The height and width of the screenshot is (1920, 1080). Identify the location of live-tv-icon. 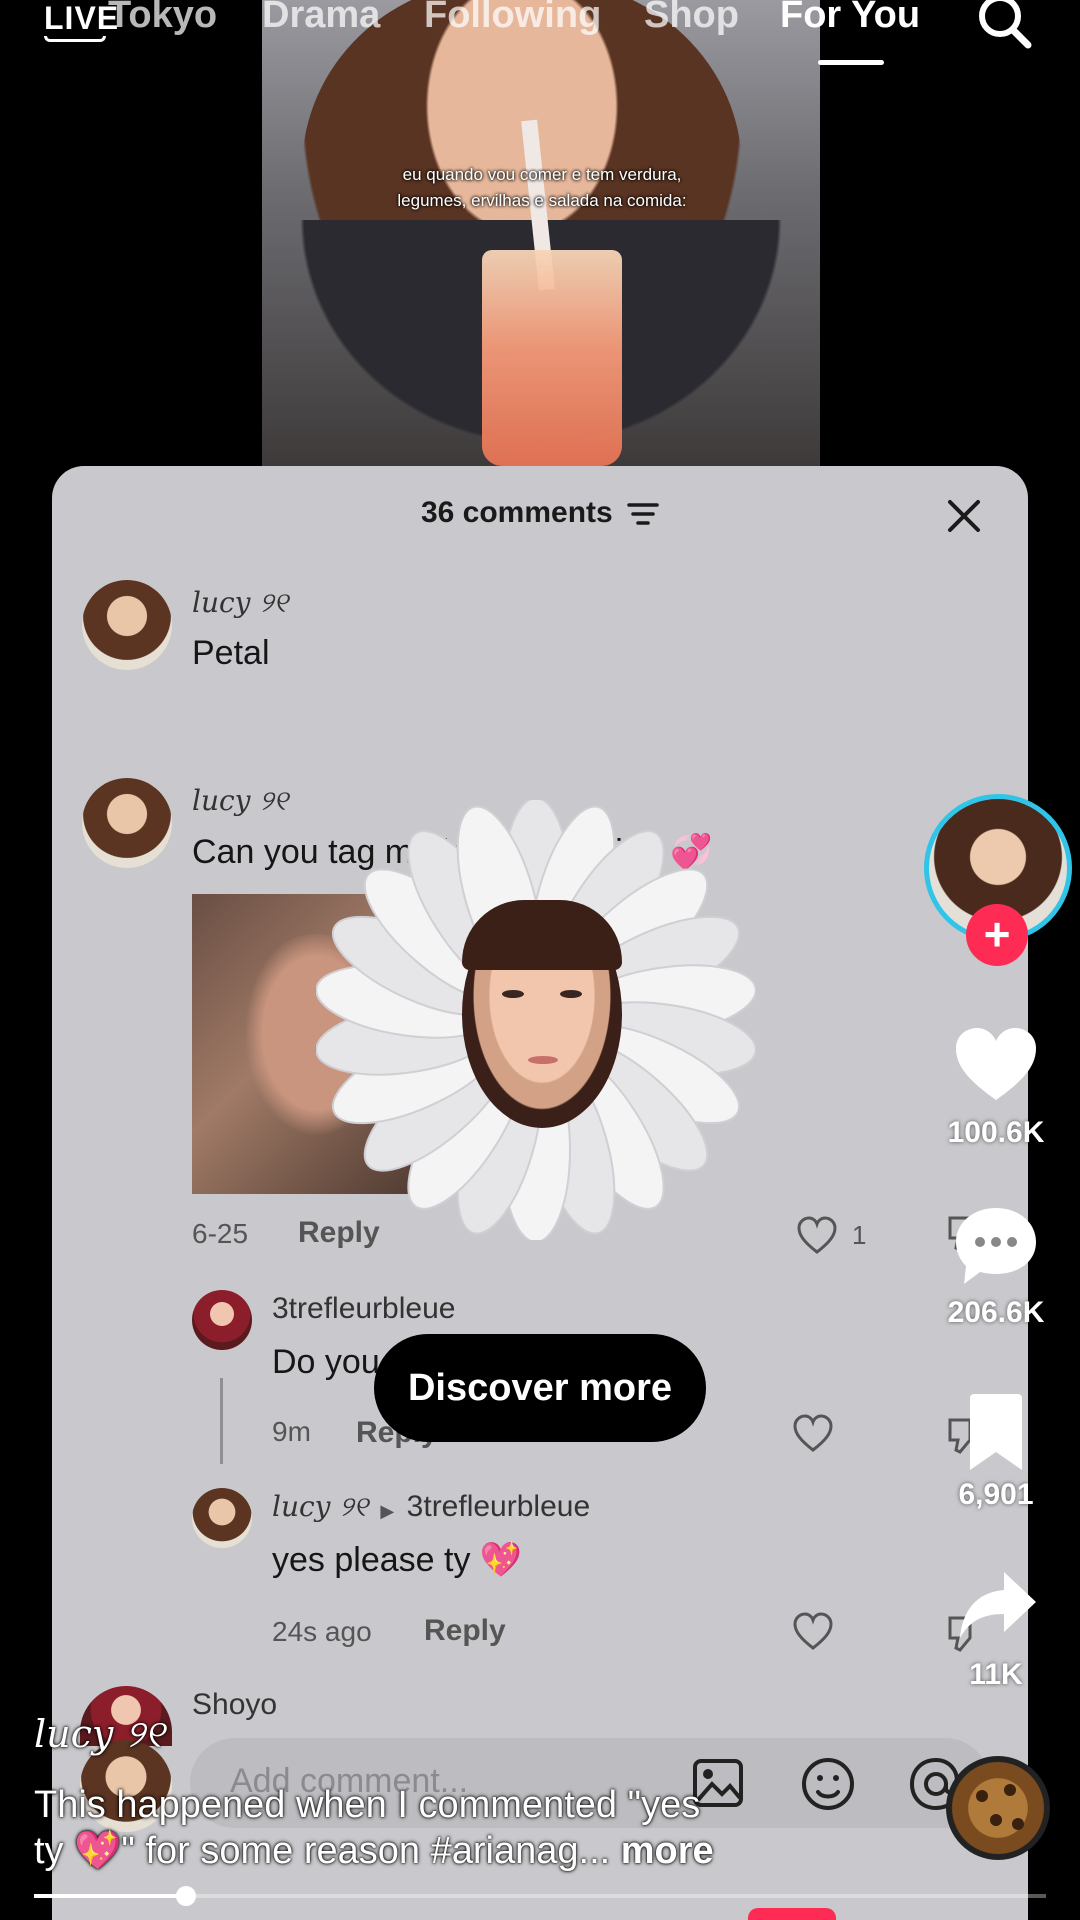
(75, 39).